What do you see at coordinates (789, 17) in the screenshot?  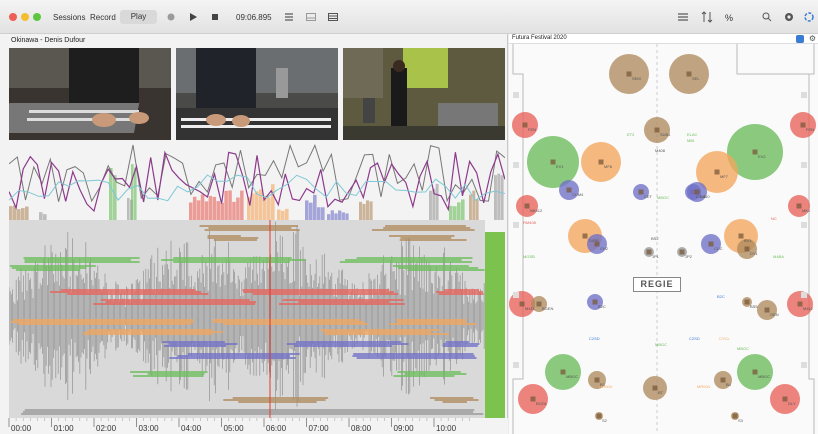 I see `settings-icon` at bounding box center [789, 17].